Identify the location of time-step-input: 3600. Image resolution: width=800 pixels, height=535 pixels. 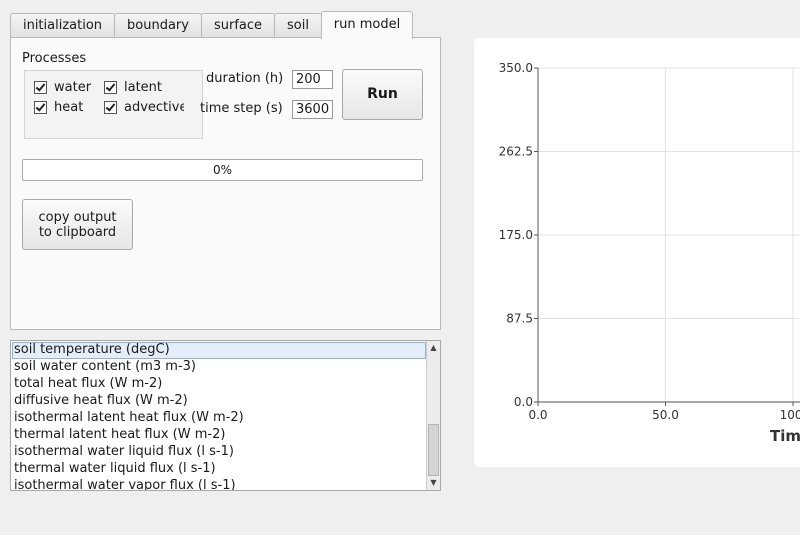
(312, 109).